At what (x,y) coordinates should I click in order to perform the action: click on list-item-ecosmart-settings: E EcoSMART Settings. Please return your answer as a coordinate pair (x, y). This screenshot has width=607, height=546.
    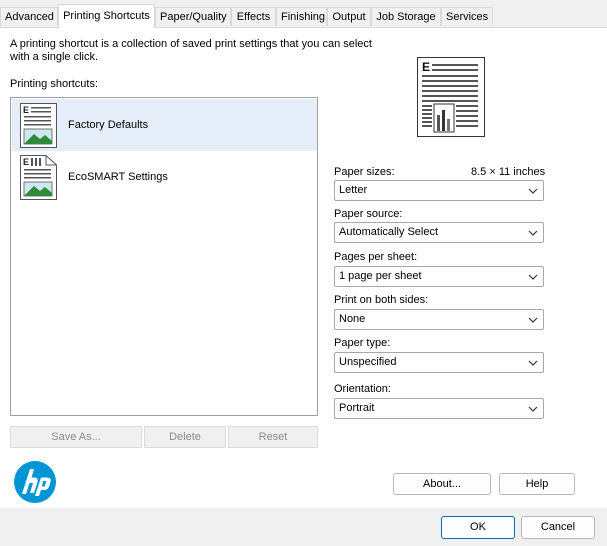
    Looking at the image, I should click on (164, 177).